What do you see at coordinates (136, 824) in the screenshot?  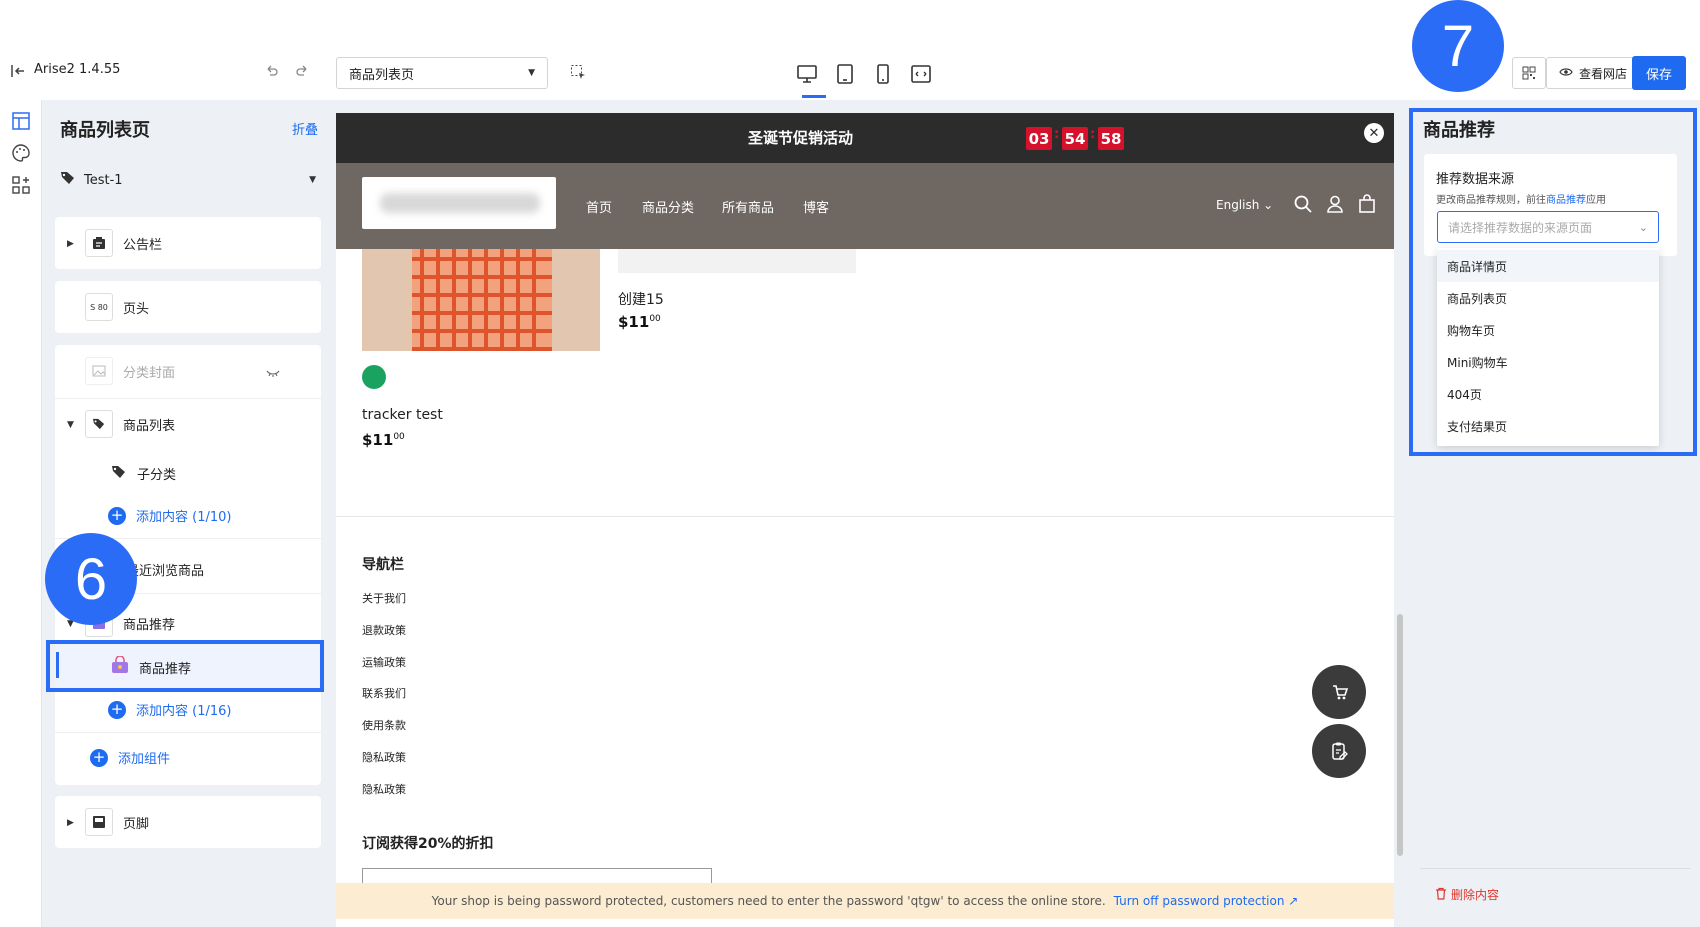 I see `section-footer-label: 页脚` at bounding box center [136, 824].